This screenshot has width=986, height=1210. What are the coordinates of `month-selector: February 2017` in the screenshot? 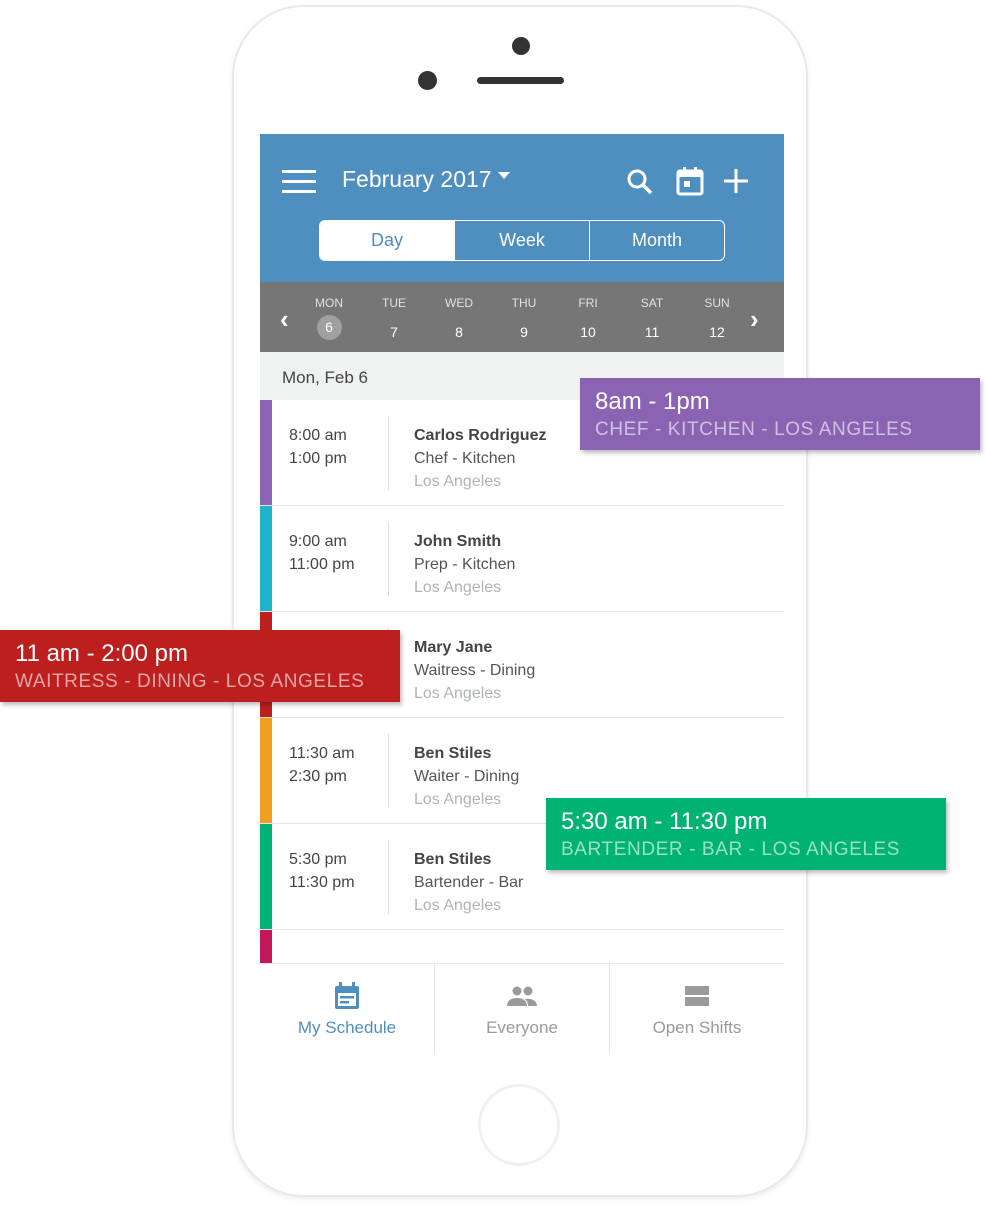 It's located at (426, 179).